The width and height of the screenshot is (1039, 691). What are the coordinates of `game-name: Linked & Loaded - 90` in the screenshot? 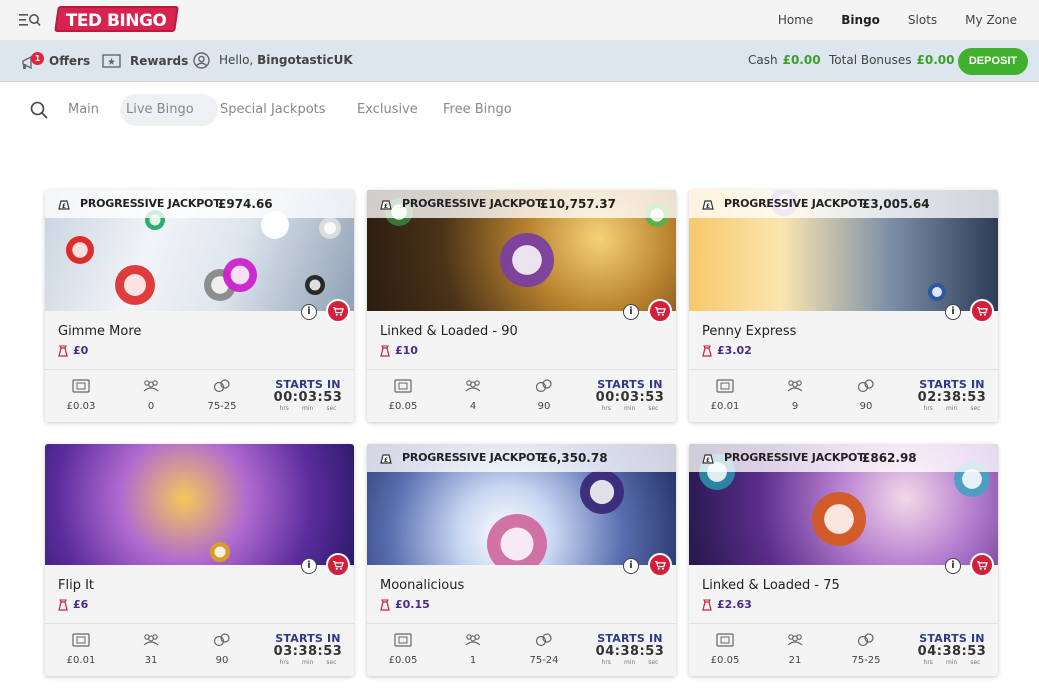 It's located at (449, 331).